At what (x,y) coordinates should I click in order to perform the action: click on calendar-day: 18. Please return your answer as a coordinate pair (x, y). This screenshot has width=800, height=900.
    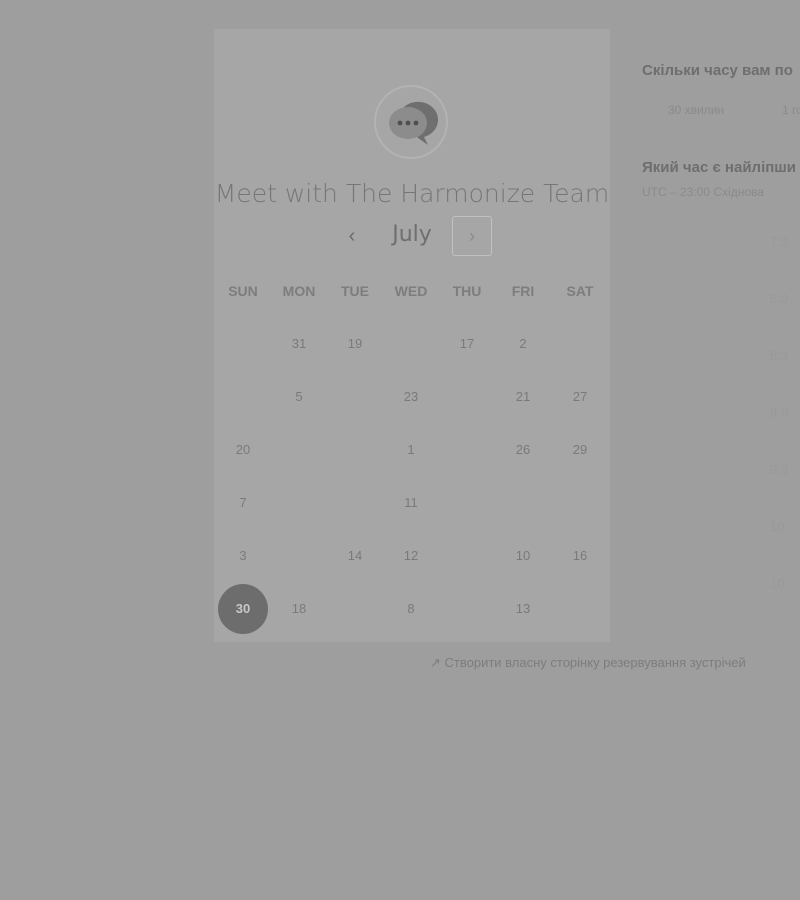
    Looking at the image, I should click on (299, 609).